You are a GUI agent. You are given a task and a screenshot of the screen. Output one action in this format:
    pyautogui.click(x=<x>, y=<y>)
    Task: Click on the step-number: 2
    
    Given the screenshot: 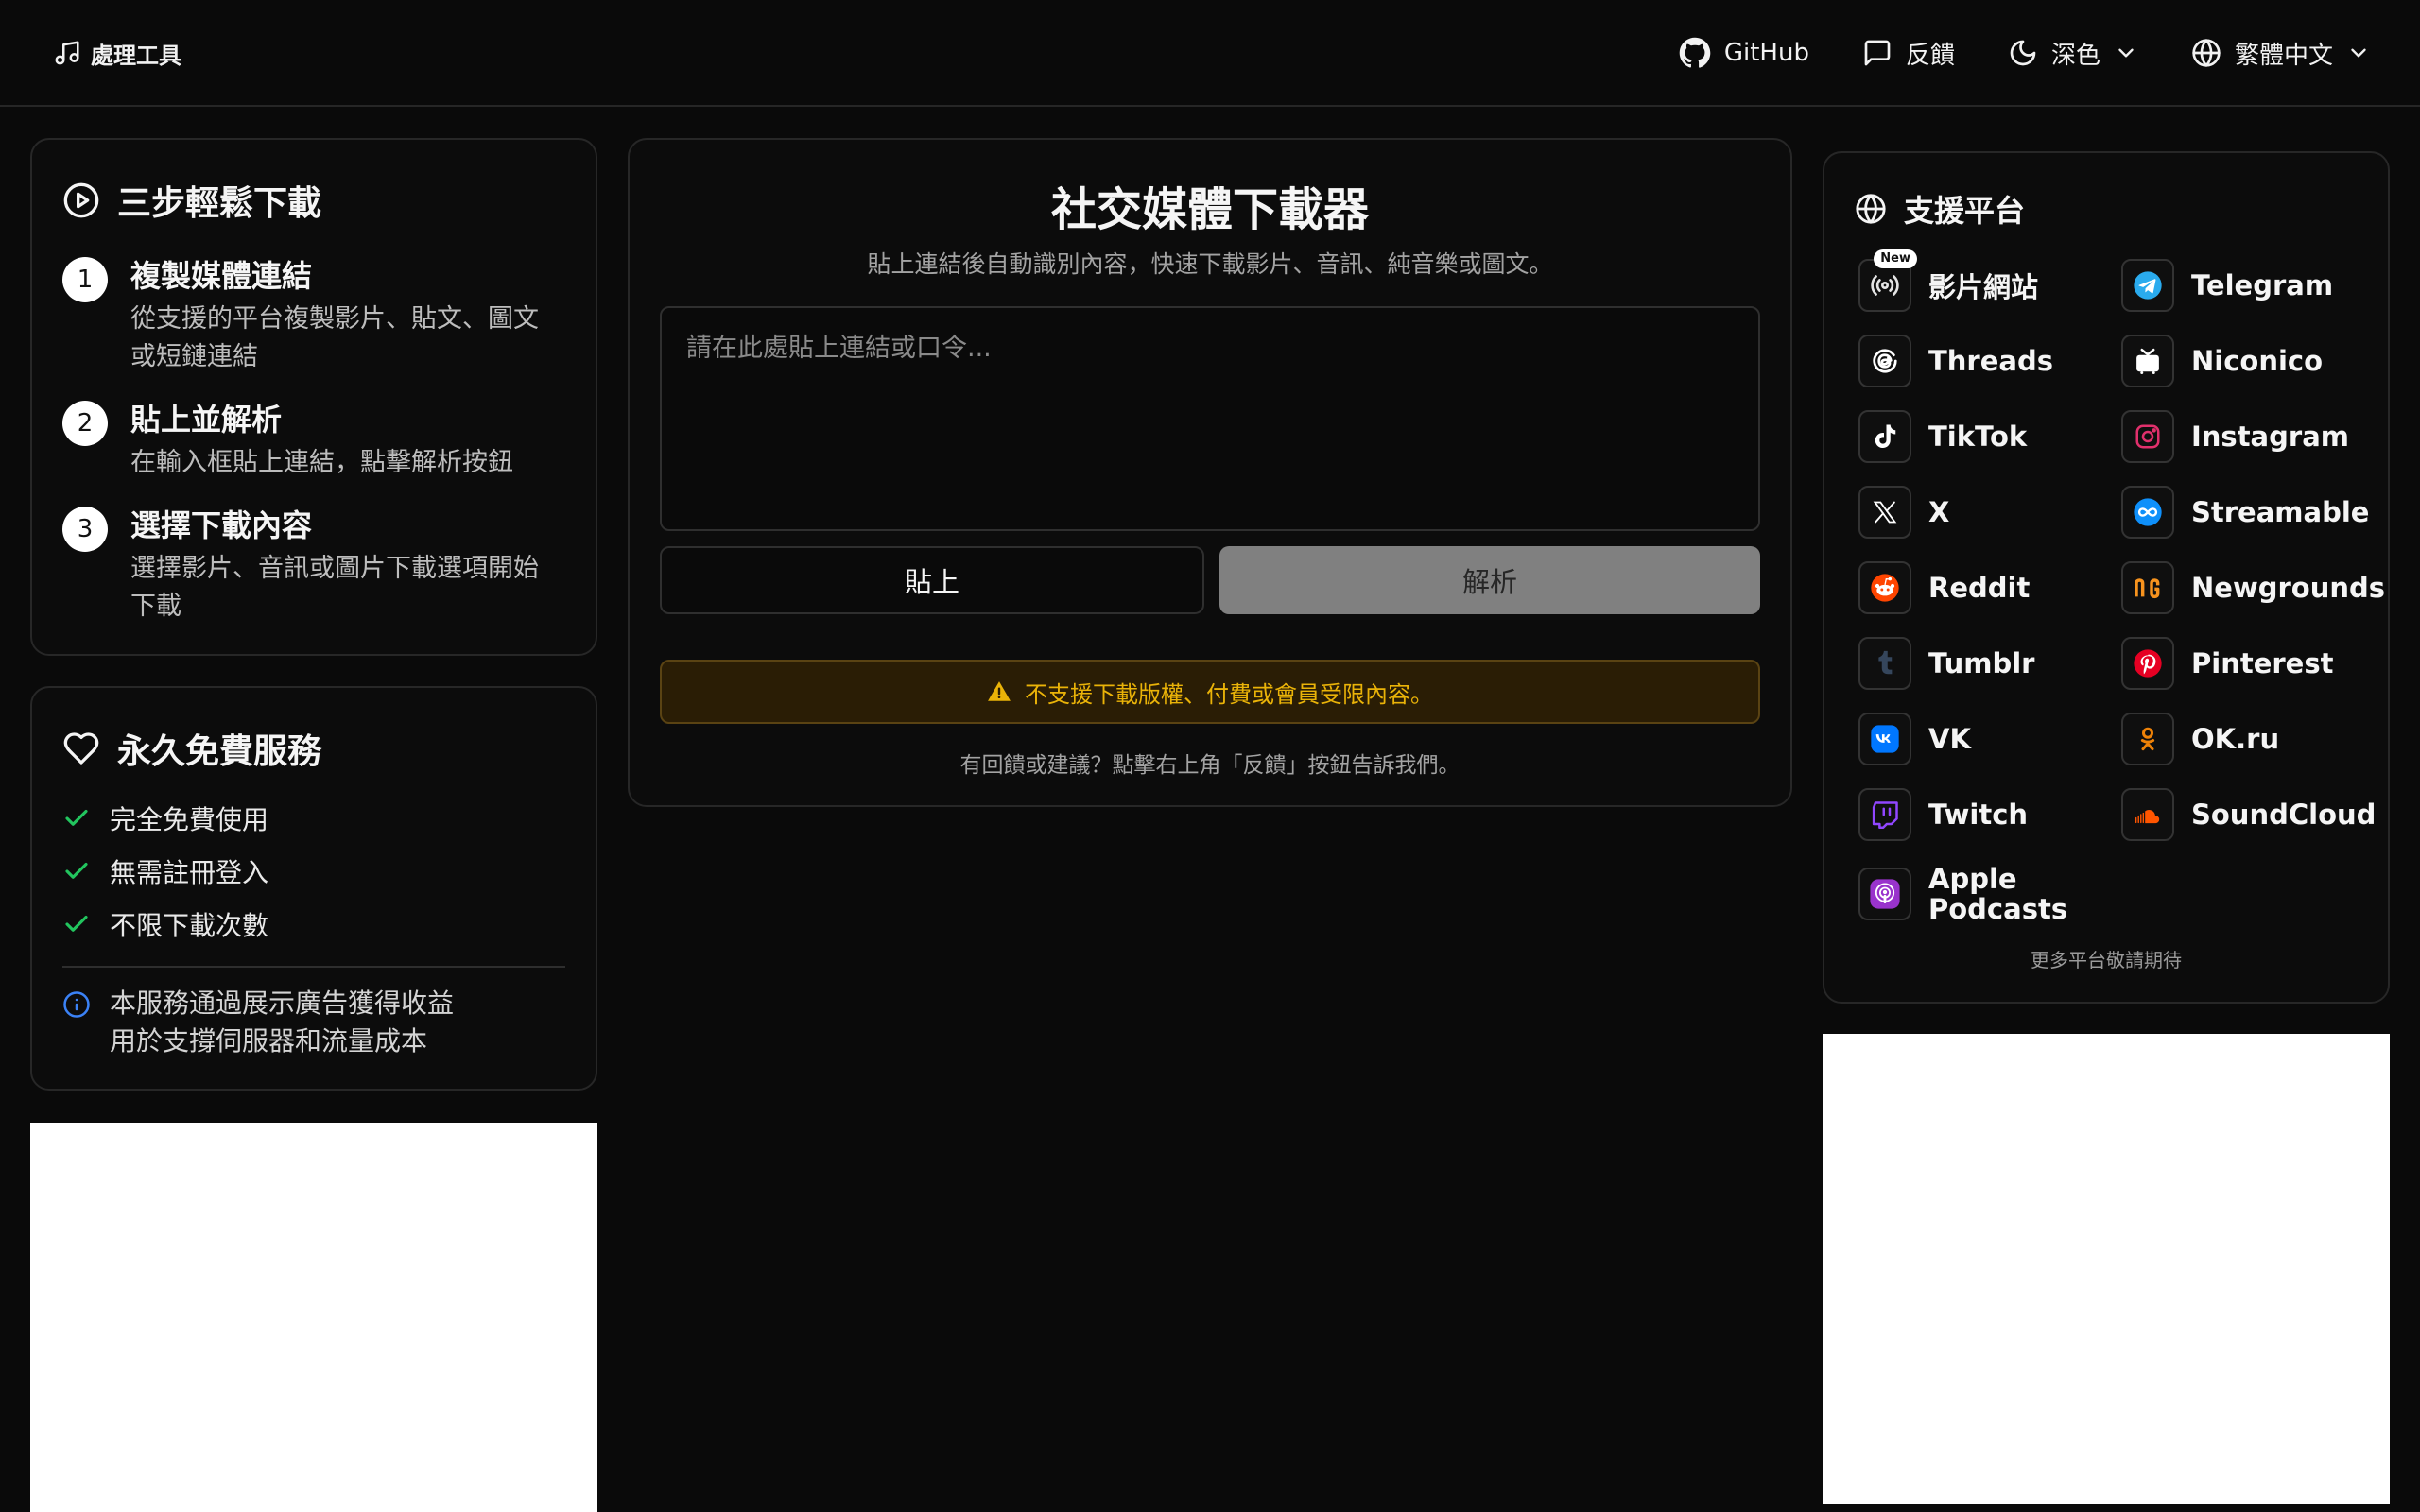 What is the action you would take?
    pyautogui.click(x=85, y=423)
    